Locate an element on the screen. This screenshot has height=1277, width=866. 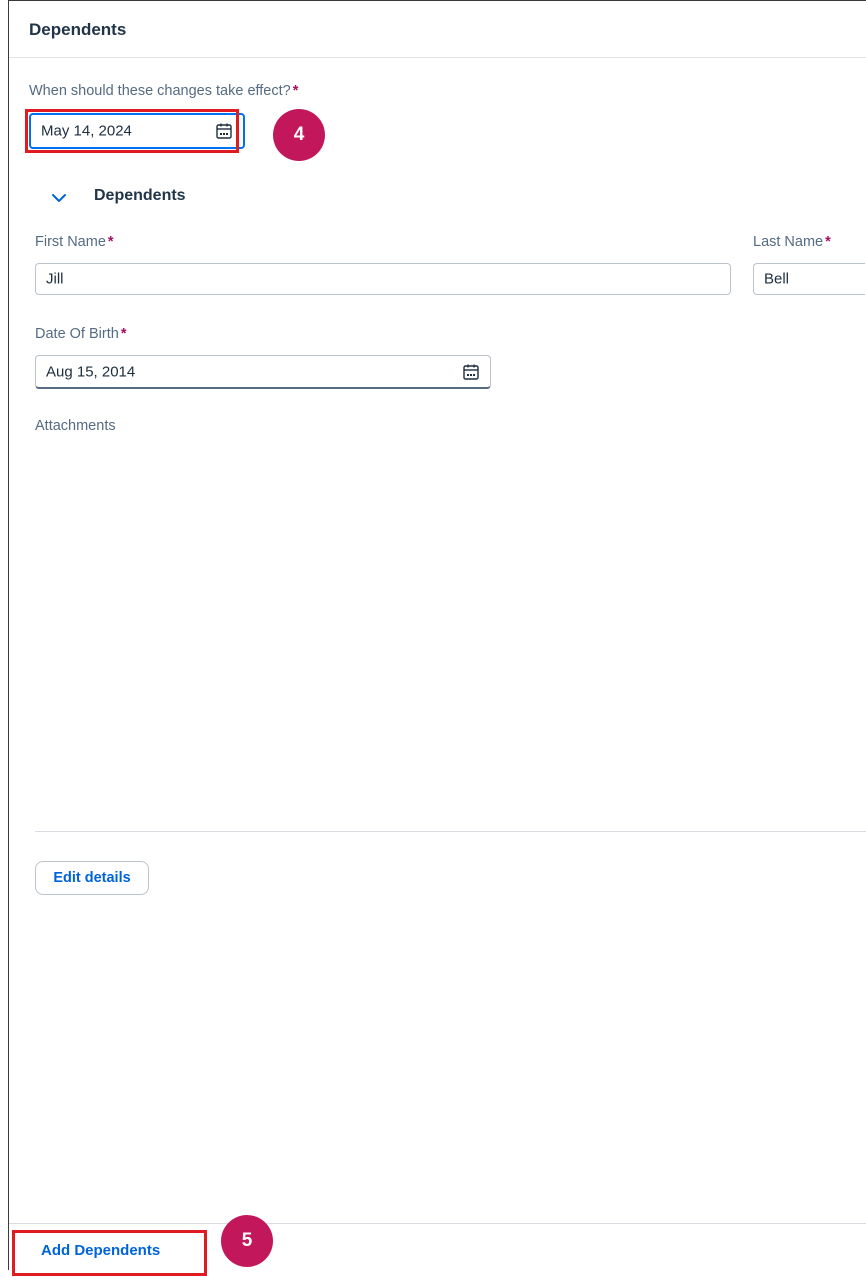
first-name-label-text: First Name is located at coordinates (70, 242).